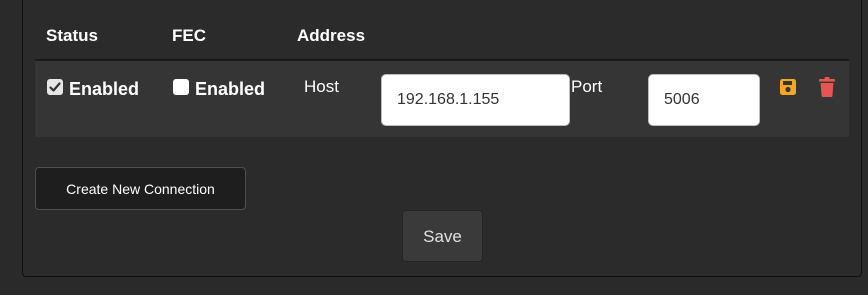 This screenshot has width=868, height=295. I want to click on port-label: Port, so click(587, 86).